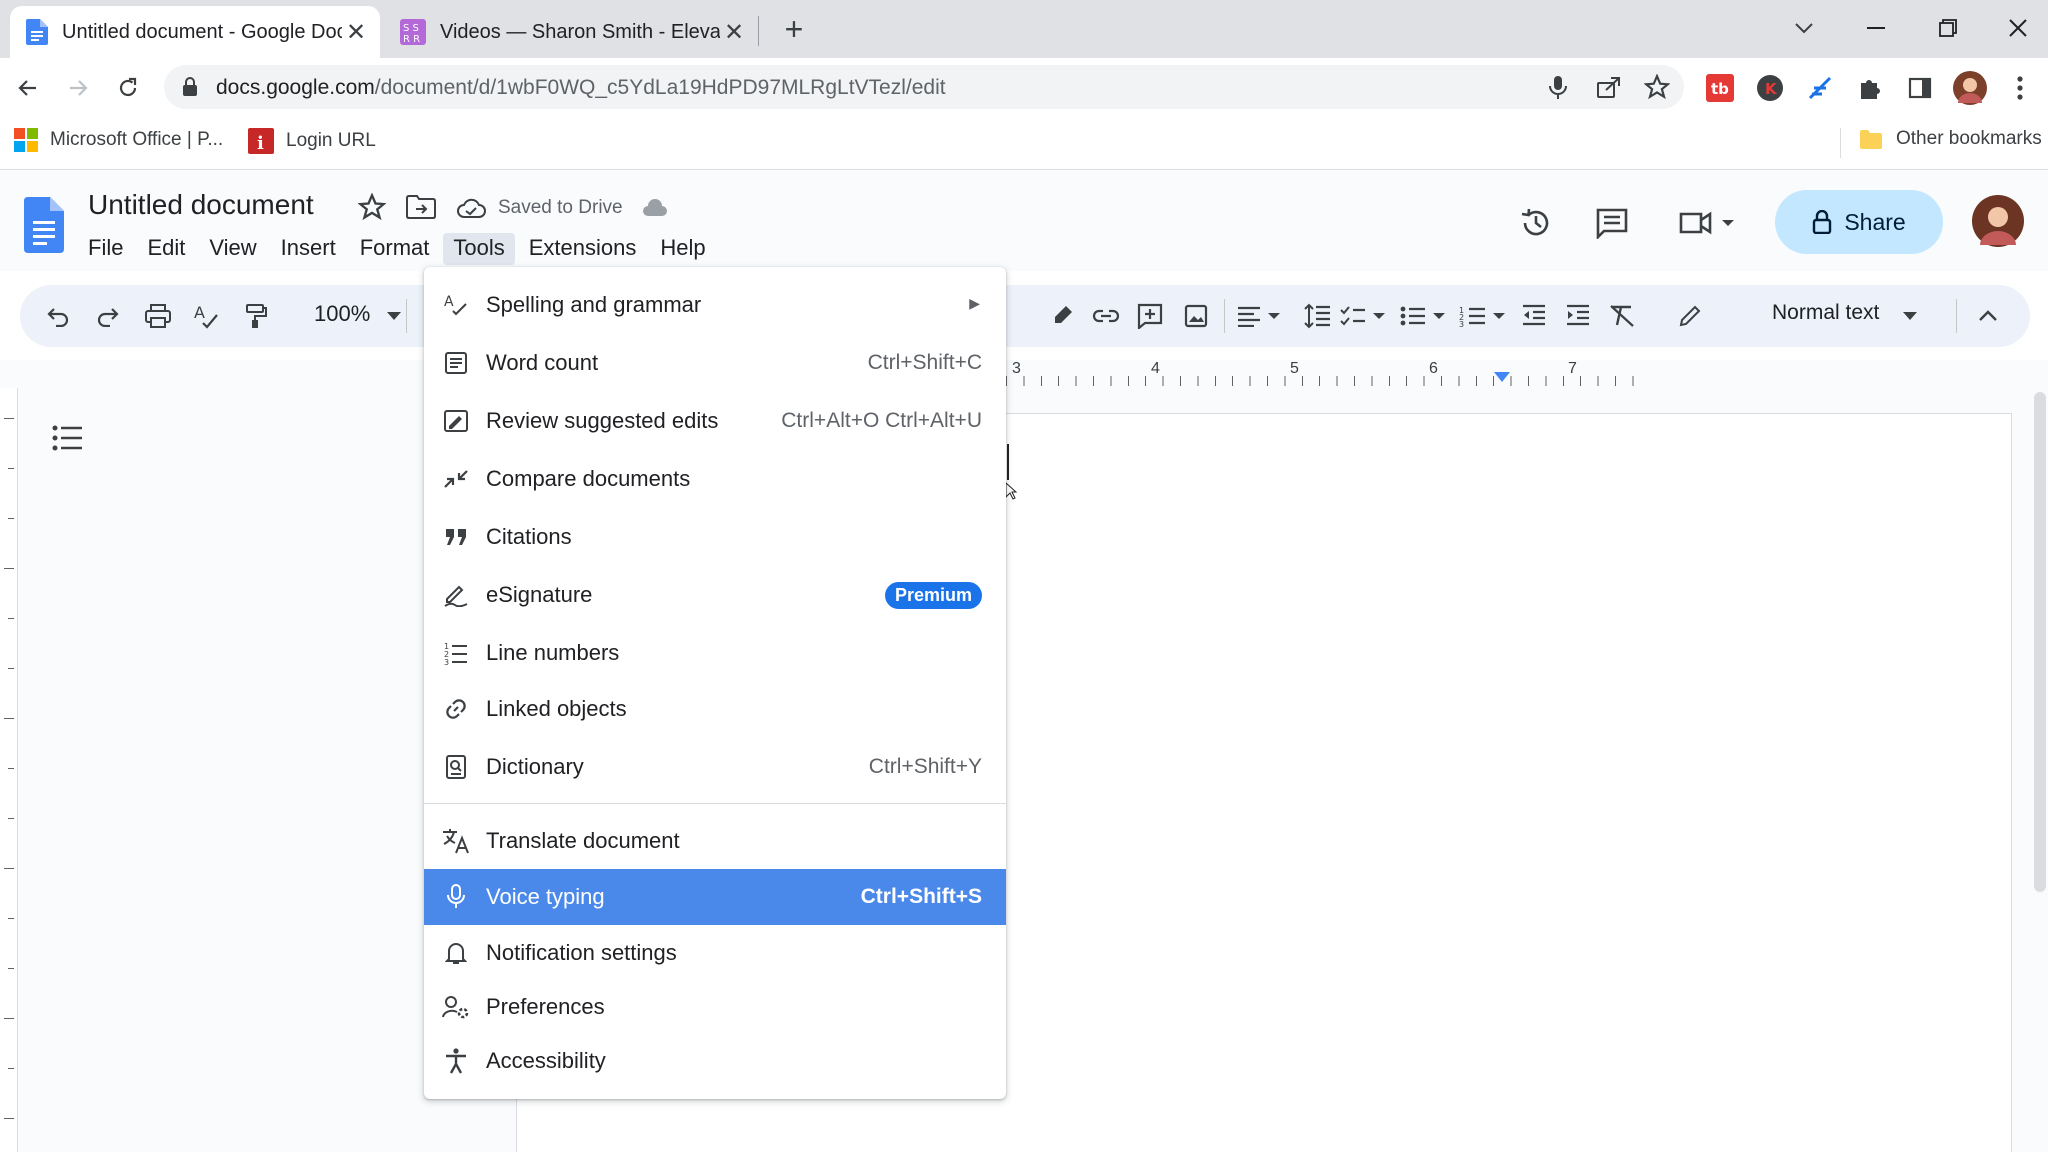 This screenshot has height=1152, width=2048. I want to click on menu-item-label: Word count, so click(542, 362).